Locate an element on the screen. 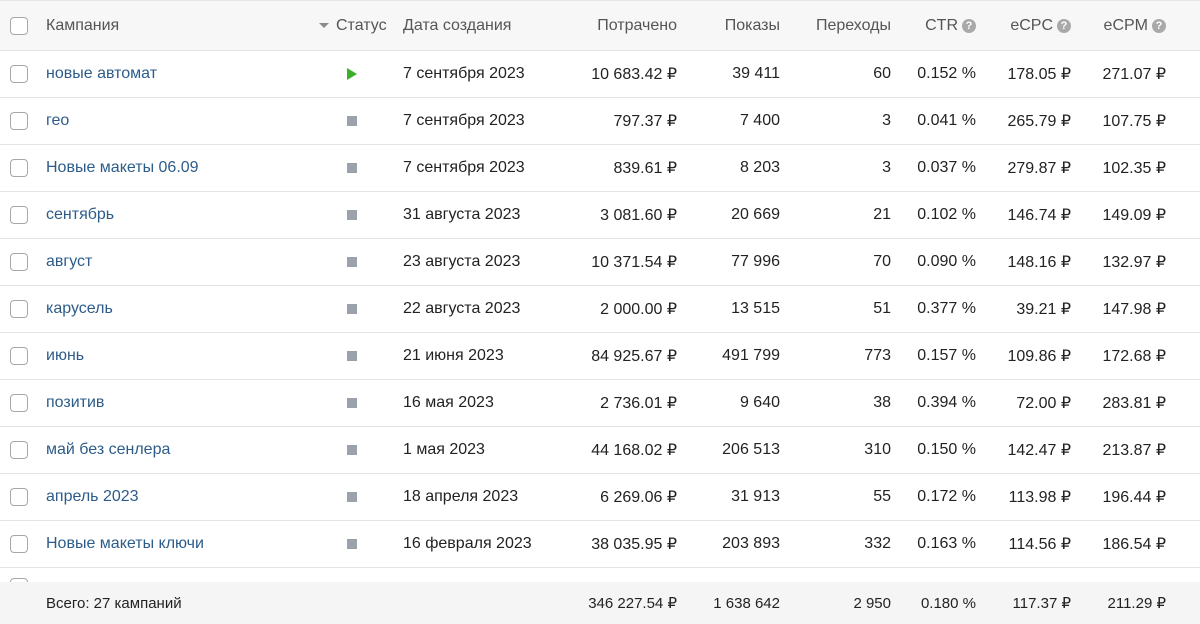  clicks-value: 773 is located at coordinates (877, 355).